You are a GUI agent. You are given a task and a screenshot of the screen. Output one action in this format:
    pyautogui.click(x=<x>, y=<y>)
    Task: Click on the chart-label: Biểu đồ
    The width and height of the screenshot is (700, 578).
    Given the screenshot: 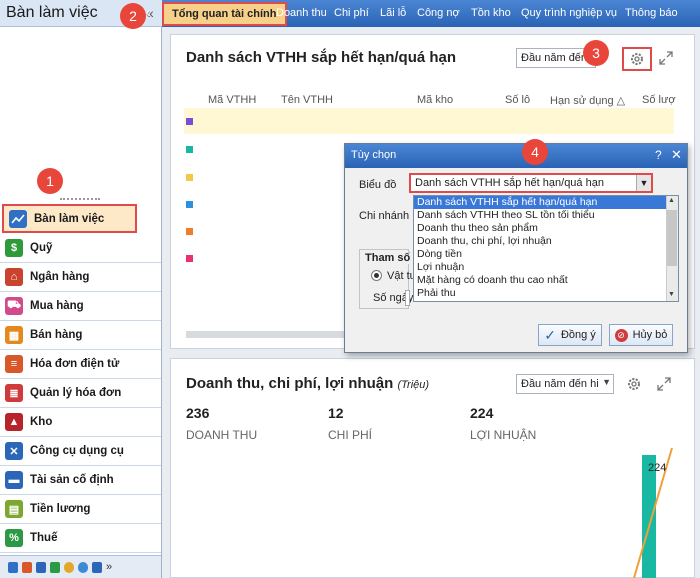 What is the action you would take?
    pyautogui.click(x=378, y=185)
    